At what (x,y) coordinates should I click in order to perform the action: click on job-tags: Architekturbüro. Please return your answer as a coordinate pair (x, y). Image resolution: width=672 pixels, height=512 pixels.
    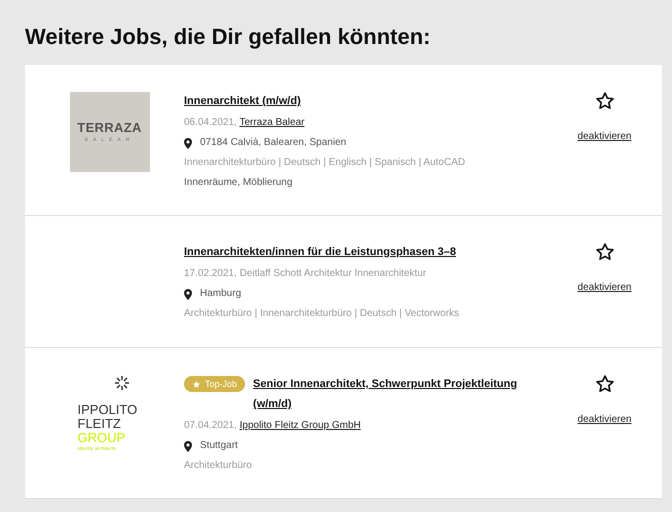
    Looking at the image, I should click on (370, 466).